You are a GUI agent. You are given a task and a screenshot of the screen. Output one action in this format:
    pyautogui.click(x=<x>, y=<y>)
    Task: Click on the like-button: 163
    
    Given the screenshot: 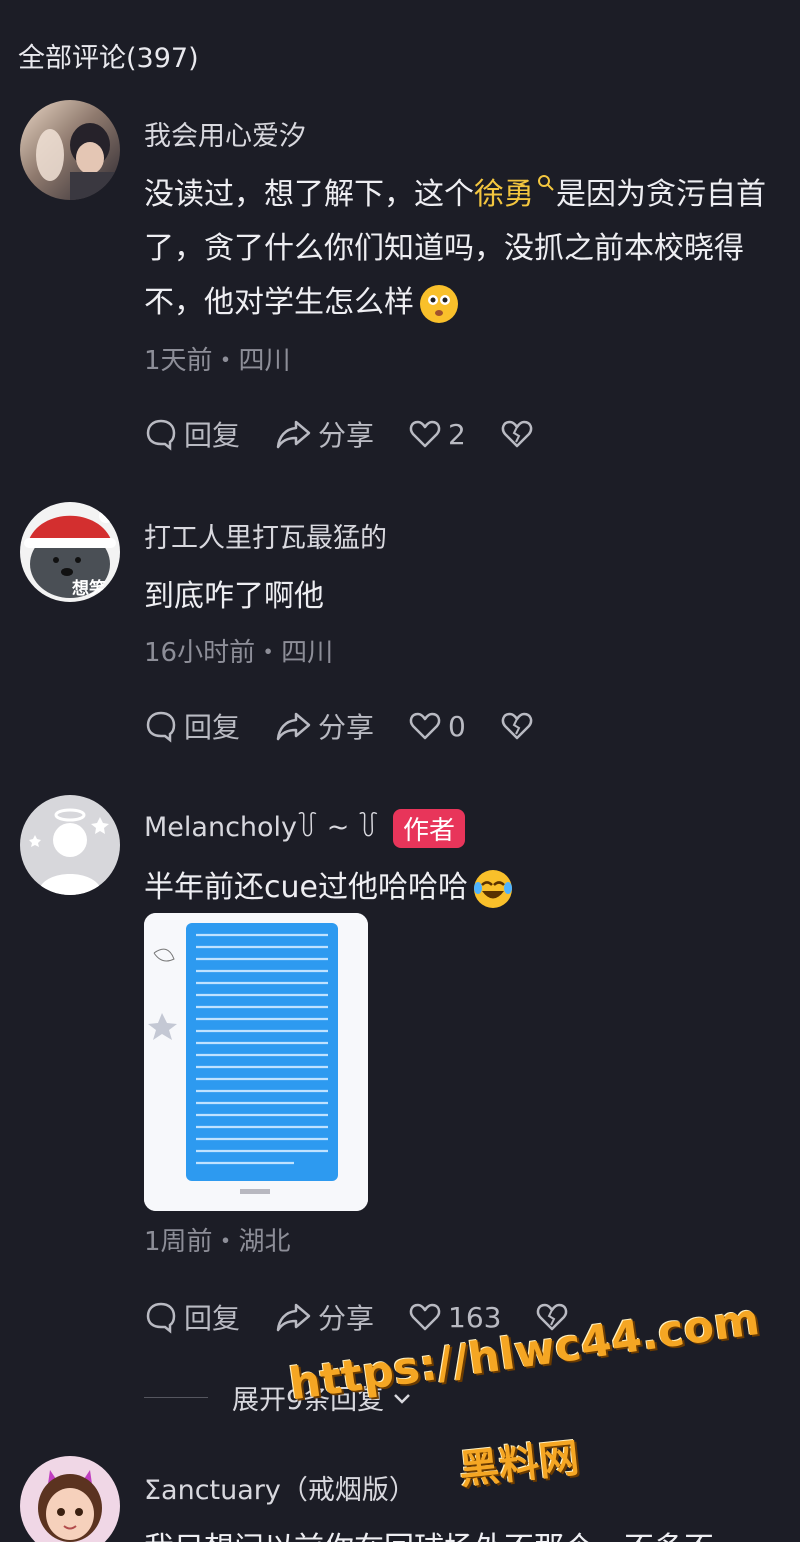 What is the action you would take?
    pyautogui.click(x=454, y=1317)
    